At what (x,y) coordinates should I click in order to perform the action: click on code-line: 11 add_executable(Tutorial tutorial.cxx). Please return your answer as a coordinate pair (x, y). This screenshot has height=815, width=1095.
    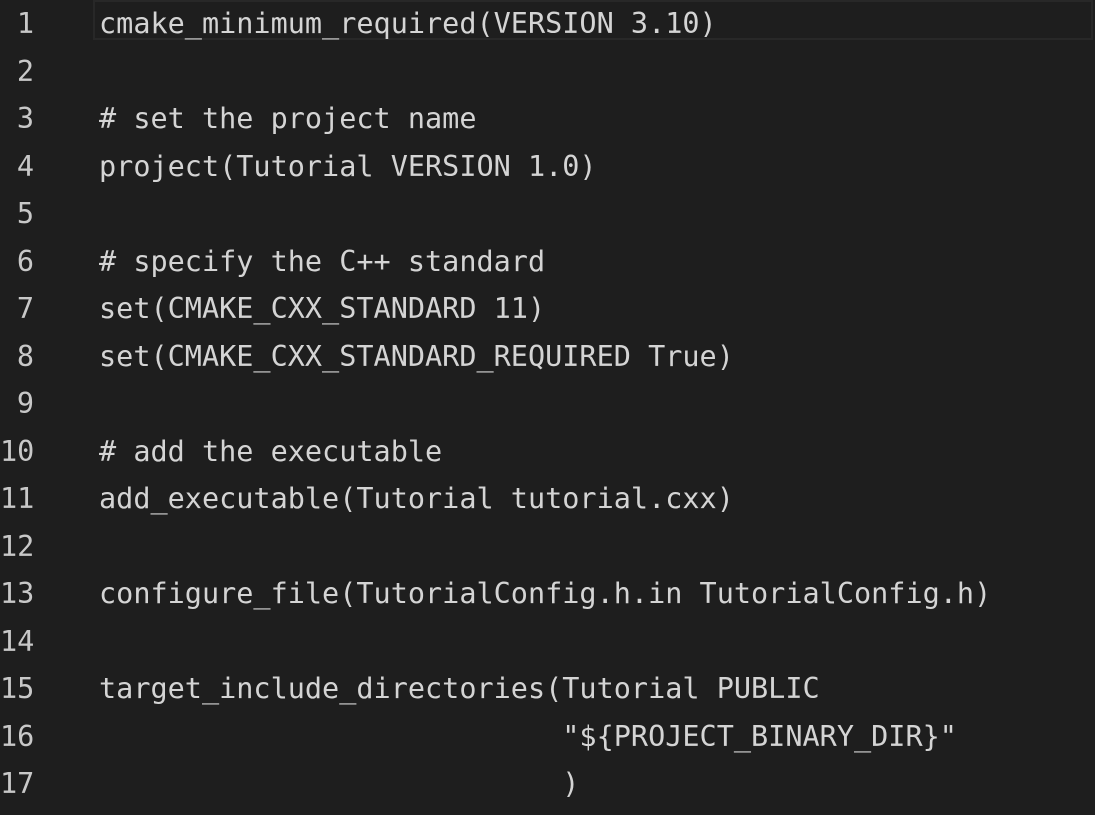
    Looking at the image, I should click on (547, 499).